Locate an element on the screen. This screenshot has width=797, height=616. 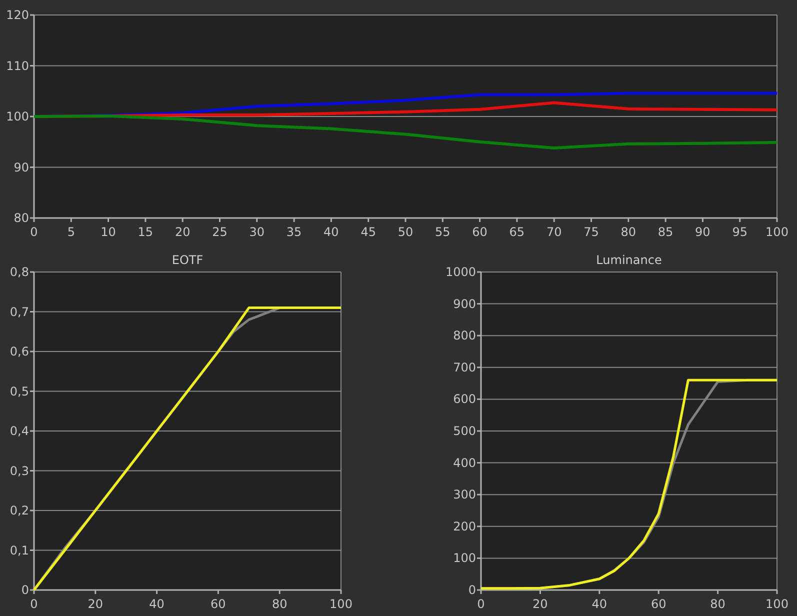
axis-label: 700 is located at coordinates (464, 367).